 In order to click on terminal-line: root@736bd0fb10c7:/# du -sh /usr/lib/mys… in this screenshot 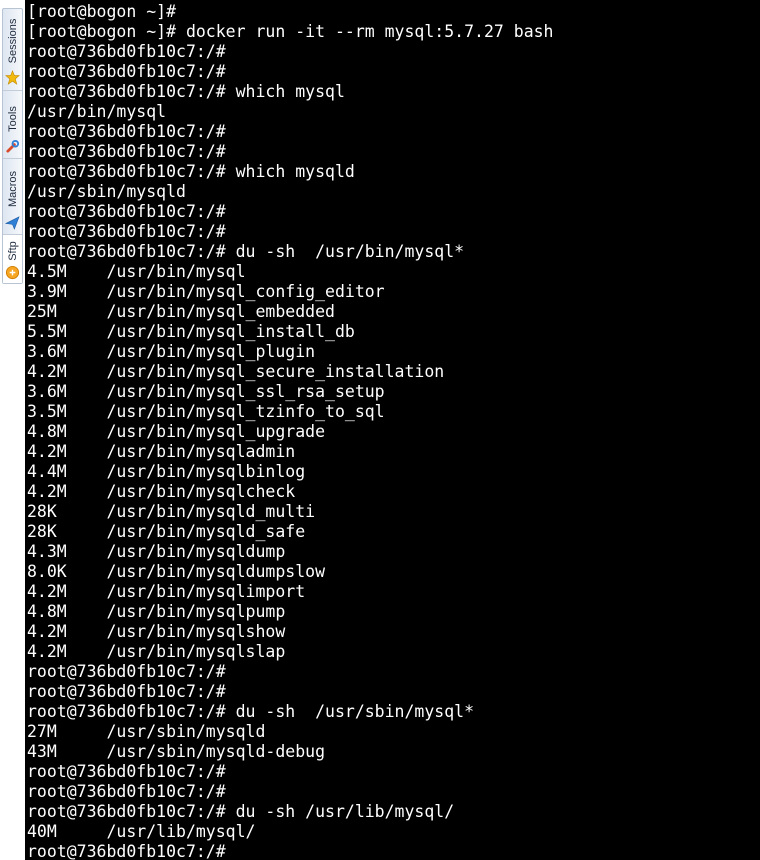, I will do `click(241, 811)`.